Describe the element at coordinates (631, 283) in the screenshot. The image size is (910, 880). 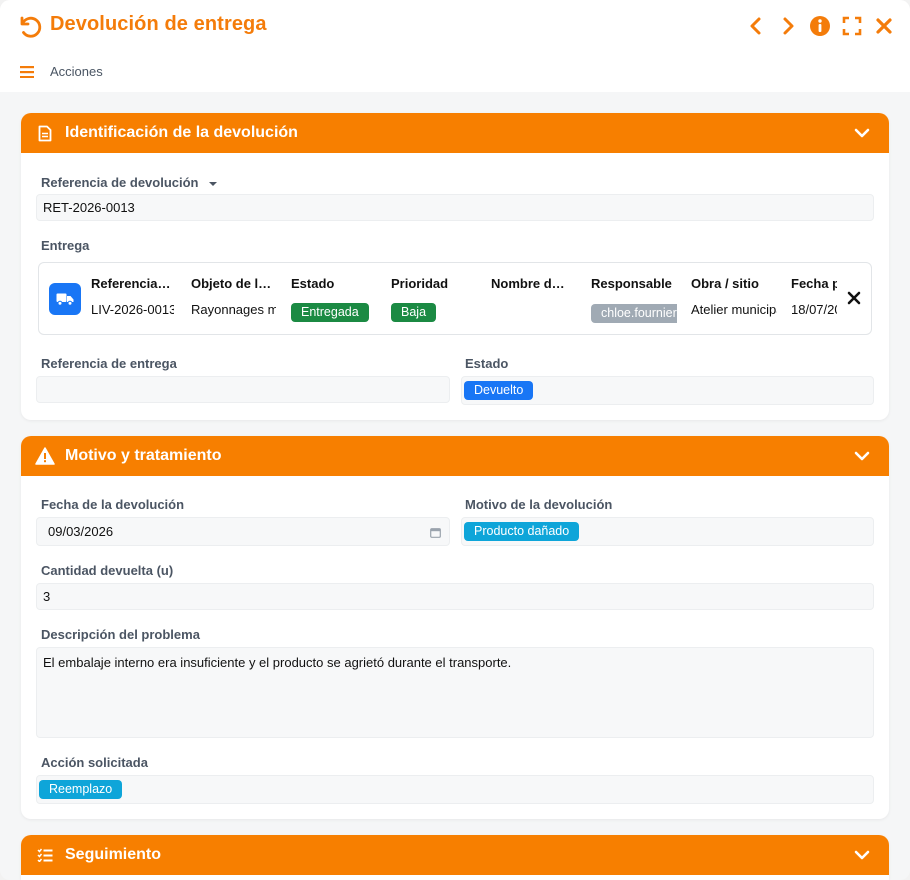
I see `column-header: Responsable` at that location.